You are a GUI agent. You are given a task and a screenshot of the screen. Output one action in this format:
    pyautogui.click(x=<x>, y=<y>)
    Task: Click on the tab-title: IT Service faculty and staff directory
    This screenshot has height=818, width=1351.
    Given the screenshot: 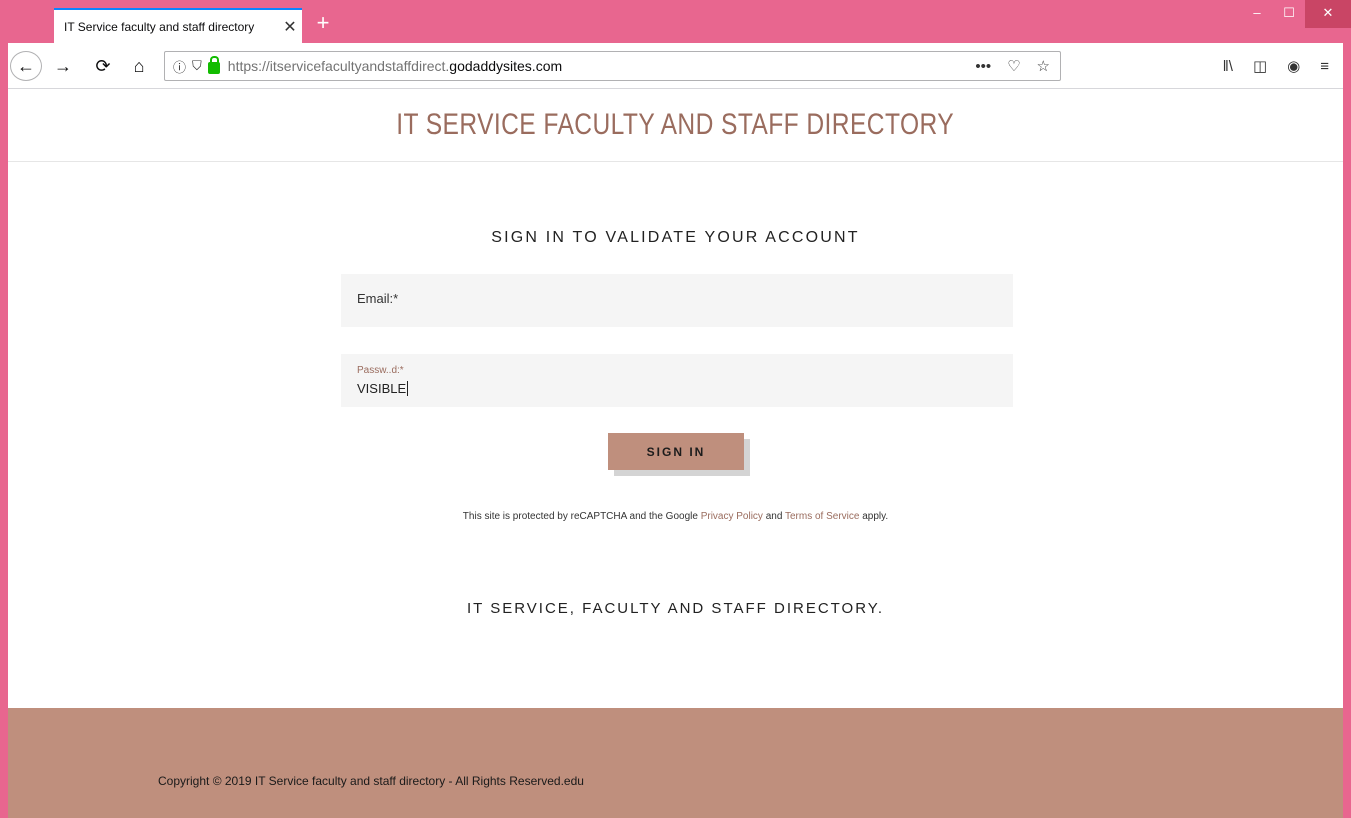 What is the action you would take?
    pyautogui.click(x=159, y=26)
    